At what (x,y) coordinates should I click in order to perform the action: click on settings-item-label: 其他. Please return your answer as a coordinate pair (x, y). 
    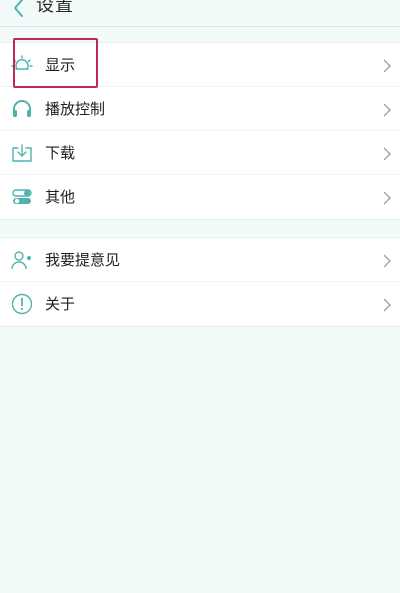
    Looking at the image, I should click on (60, 197).